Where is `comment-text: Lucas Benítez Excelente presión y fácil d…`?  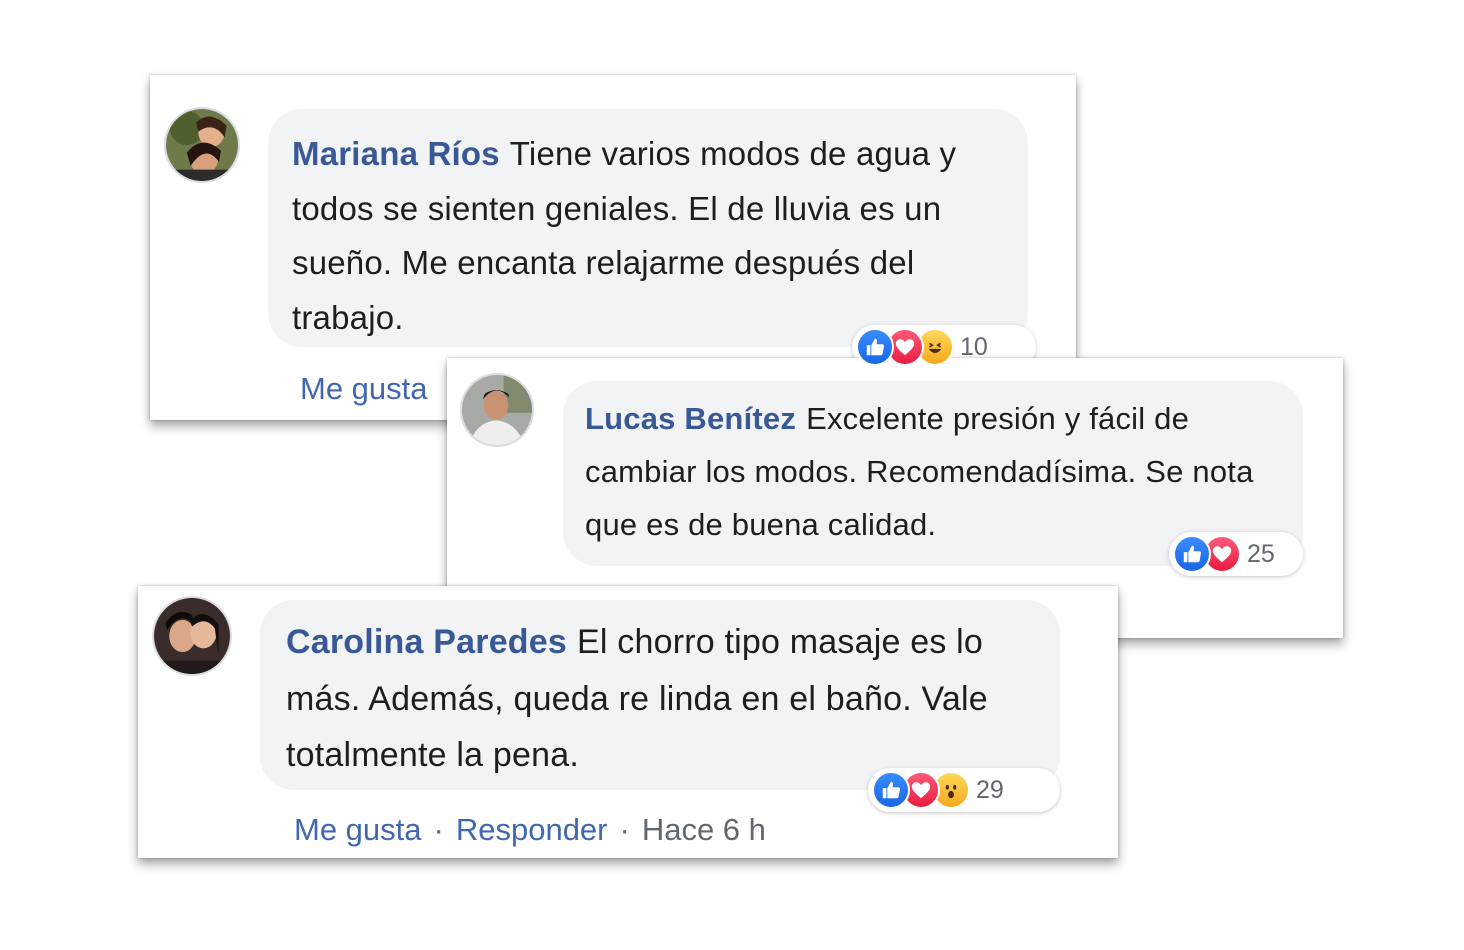 comment-text: Lucas Benítez Excelente presión y fácil d… is located at coordinates (930, 471).